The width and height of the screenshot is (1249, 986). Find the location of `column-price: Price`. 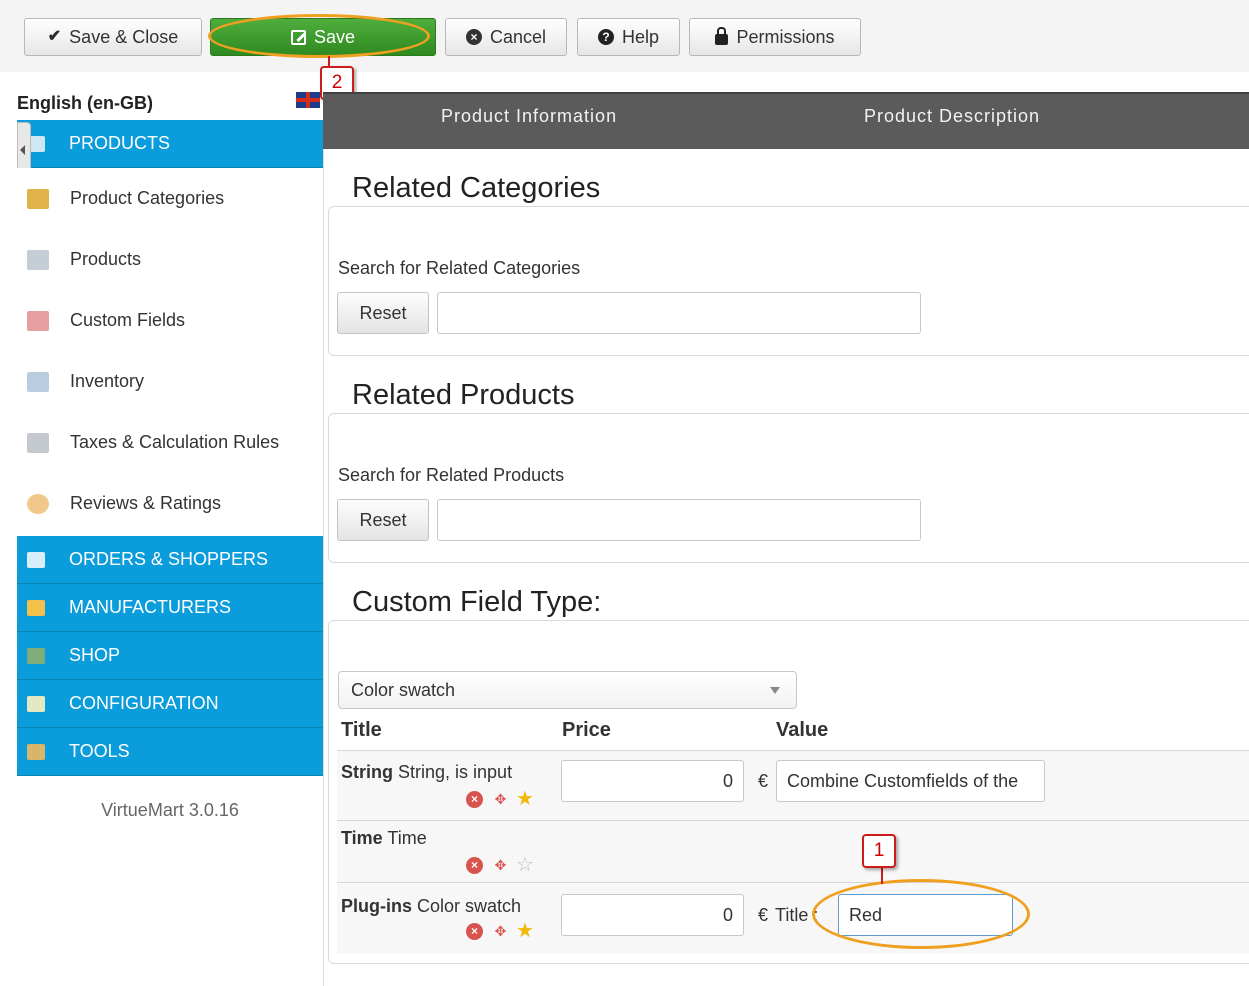

column-price: Price is located at coordinates (586, 730).